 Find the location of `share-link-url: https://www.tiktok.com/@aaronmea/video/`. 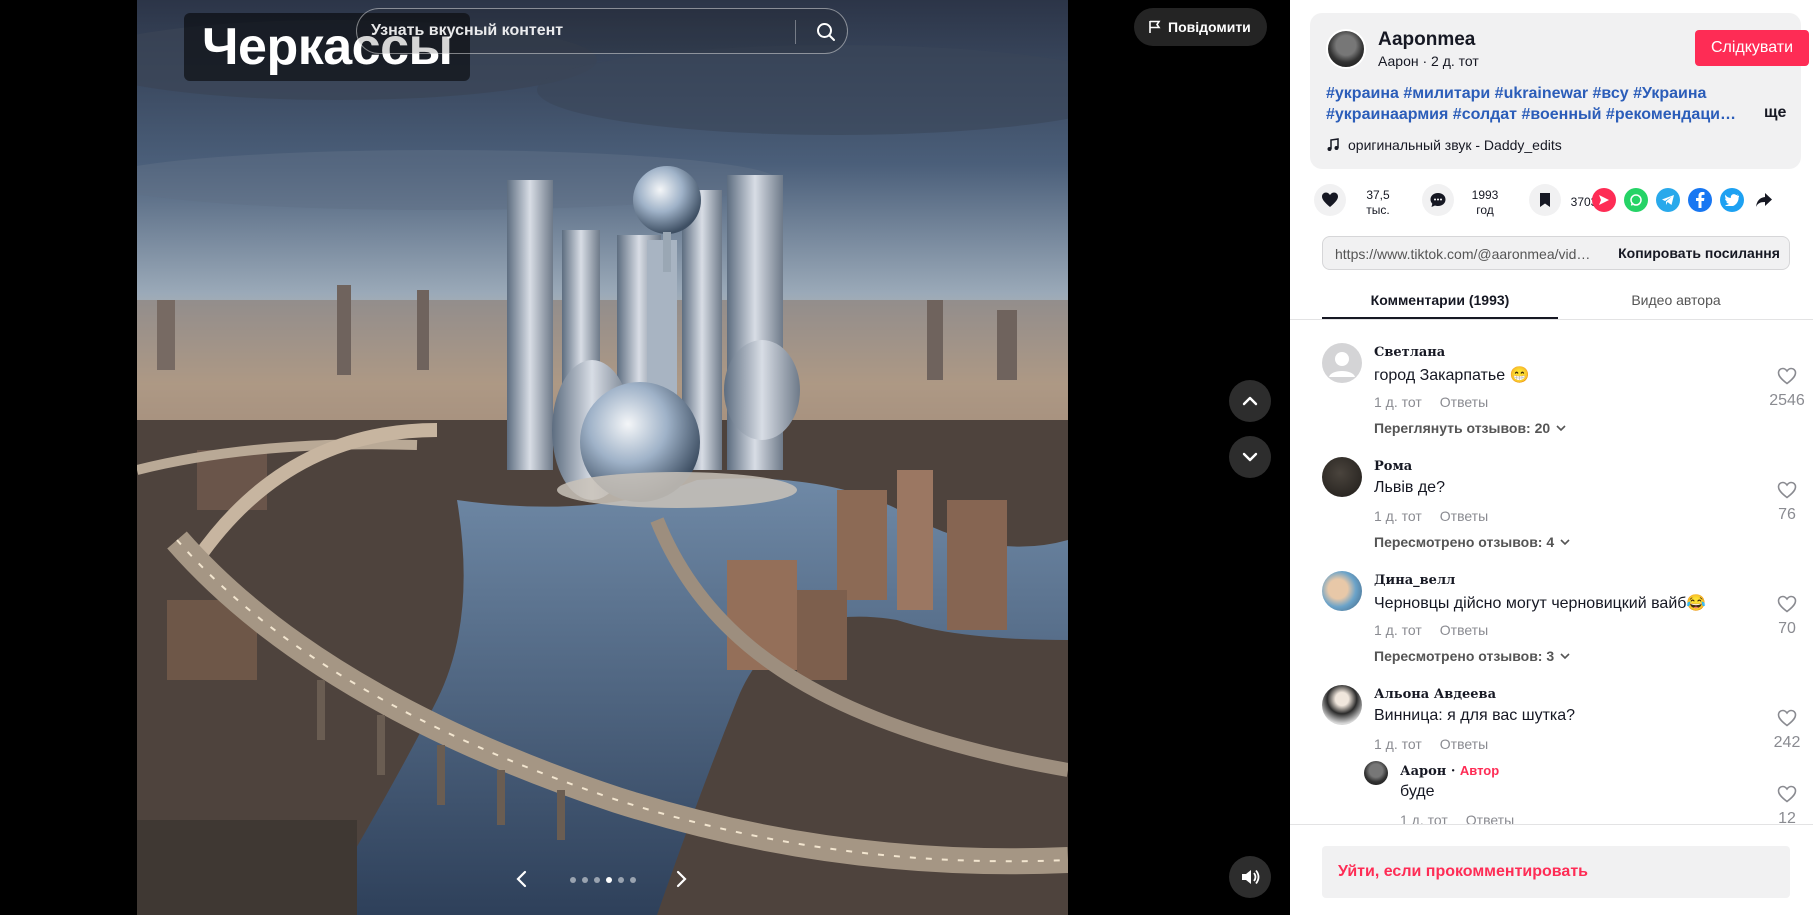

share-link-url: https://www.tiktok.com/@aaronmea/video/ is located at coordinates (1465, 254).